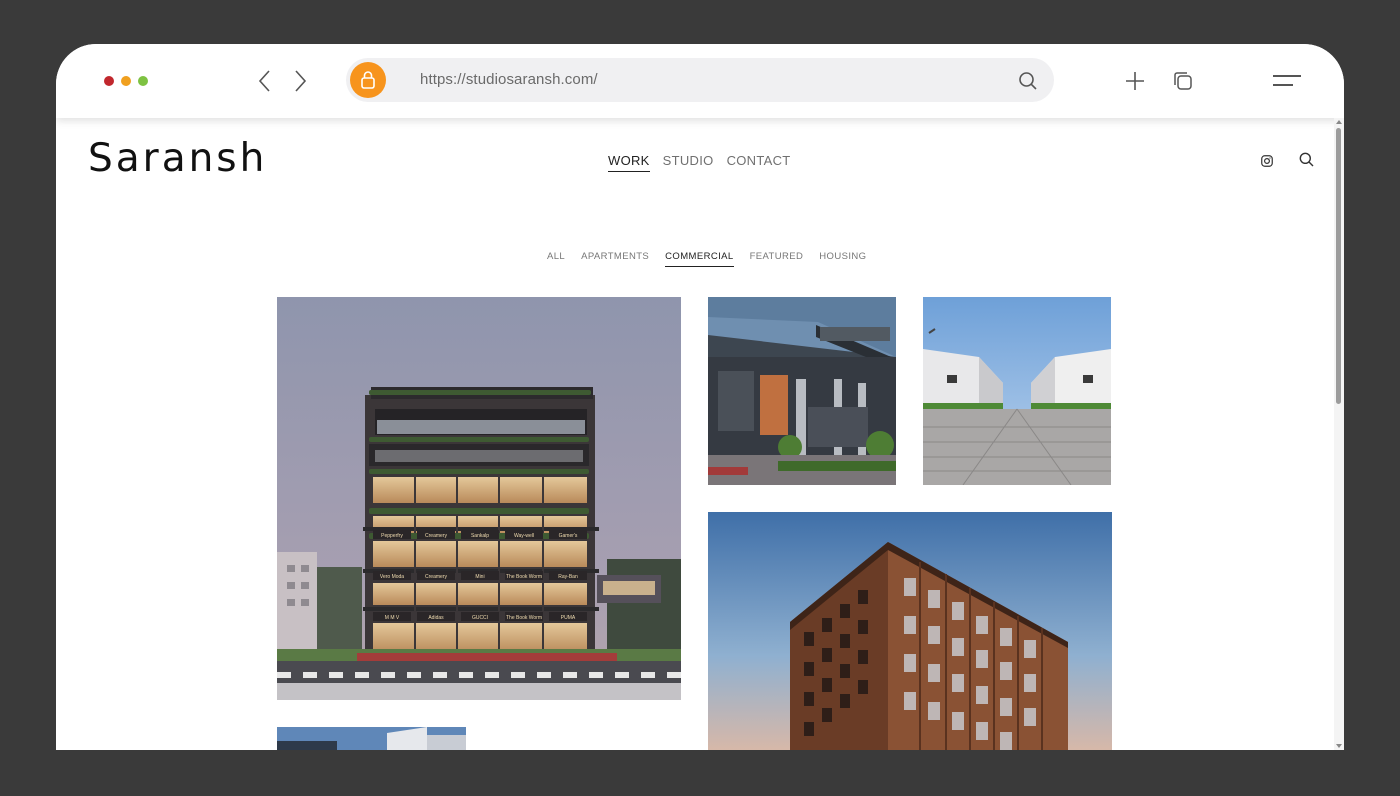  I want to click on courtyard-image, so click(1017, 391).